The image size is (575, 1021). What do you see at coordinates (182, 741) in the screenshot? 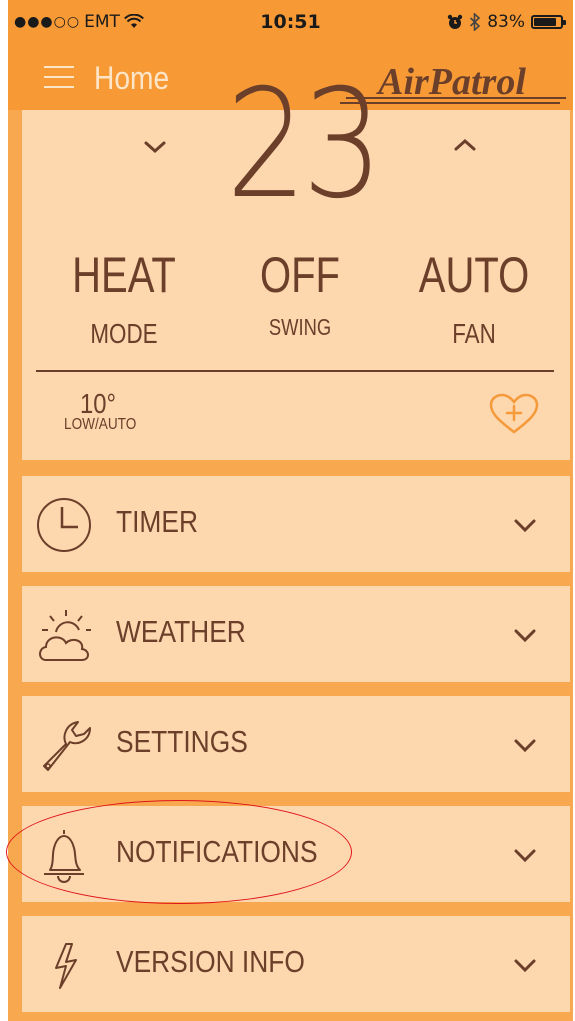
I see `menu-item-label: SETTINGS` at bounding box center [182, 741].